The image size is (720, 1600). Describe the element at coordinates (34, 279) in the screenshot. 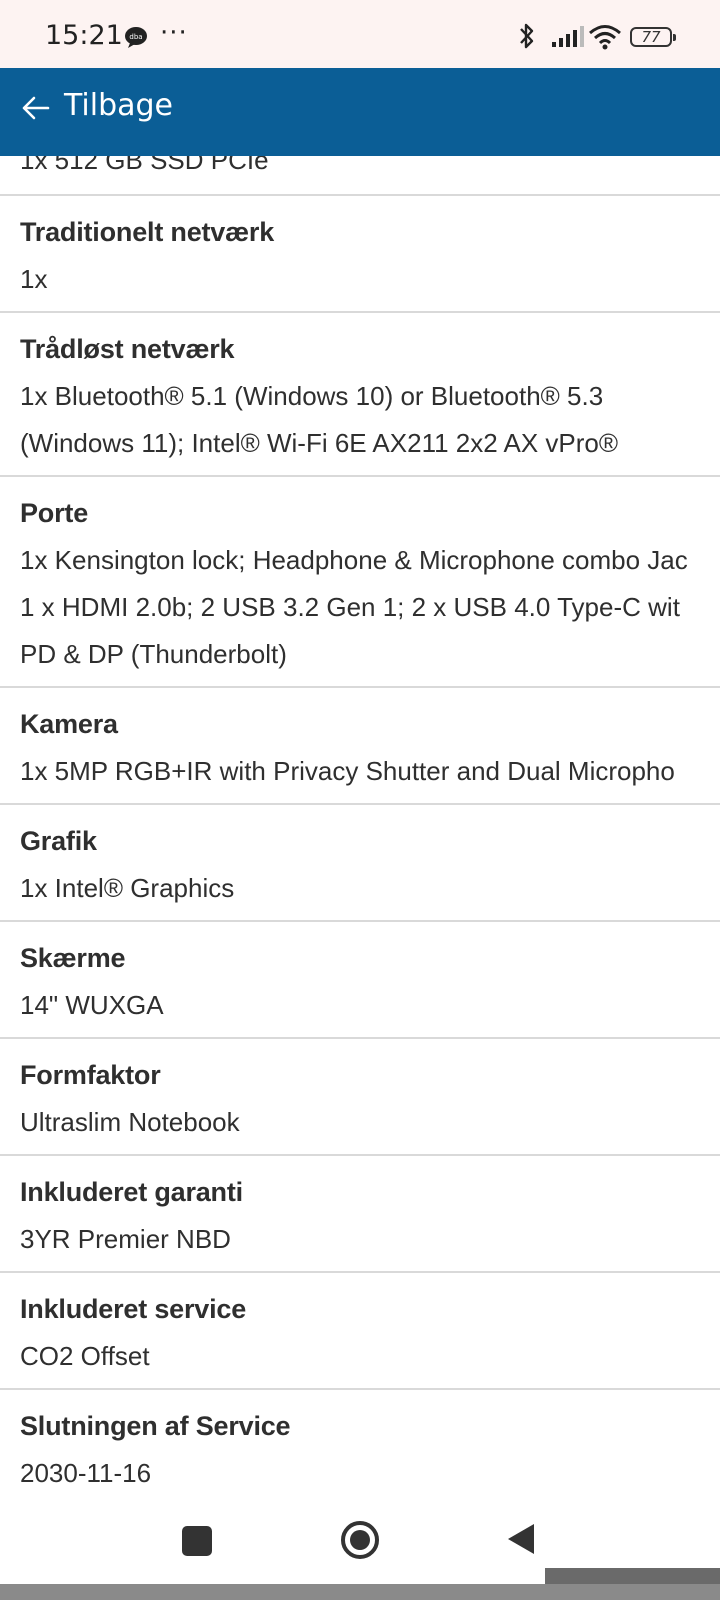

I see `spec-value-line: 1x` at that location.